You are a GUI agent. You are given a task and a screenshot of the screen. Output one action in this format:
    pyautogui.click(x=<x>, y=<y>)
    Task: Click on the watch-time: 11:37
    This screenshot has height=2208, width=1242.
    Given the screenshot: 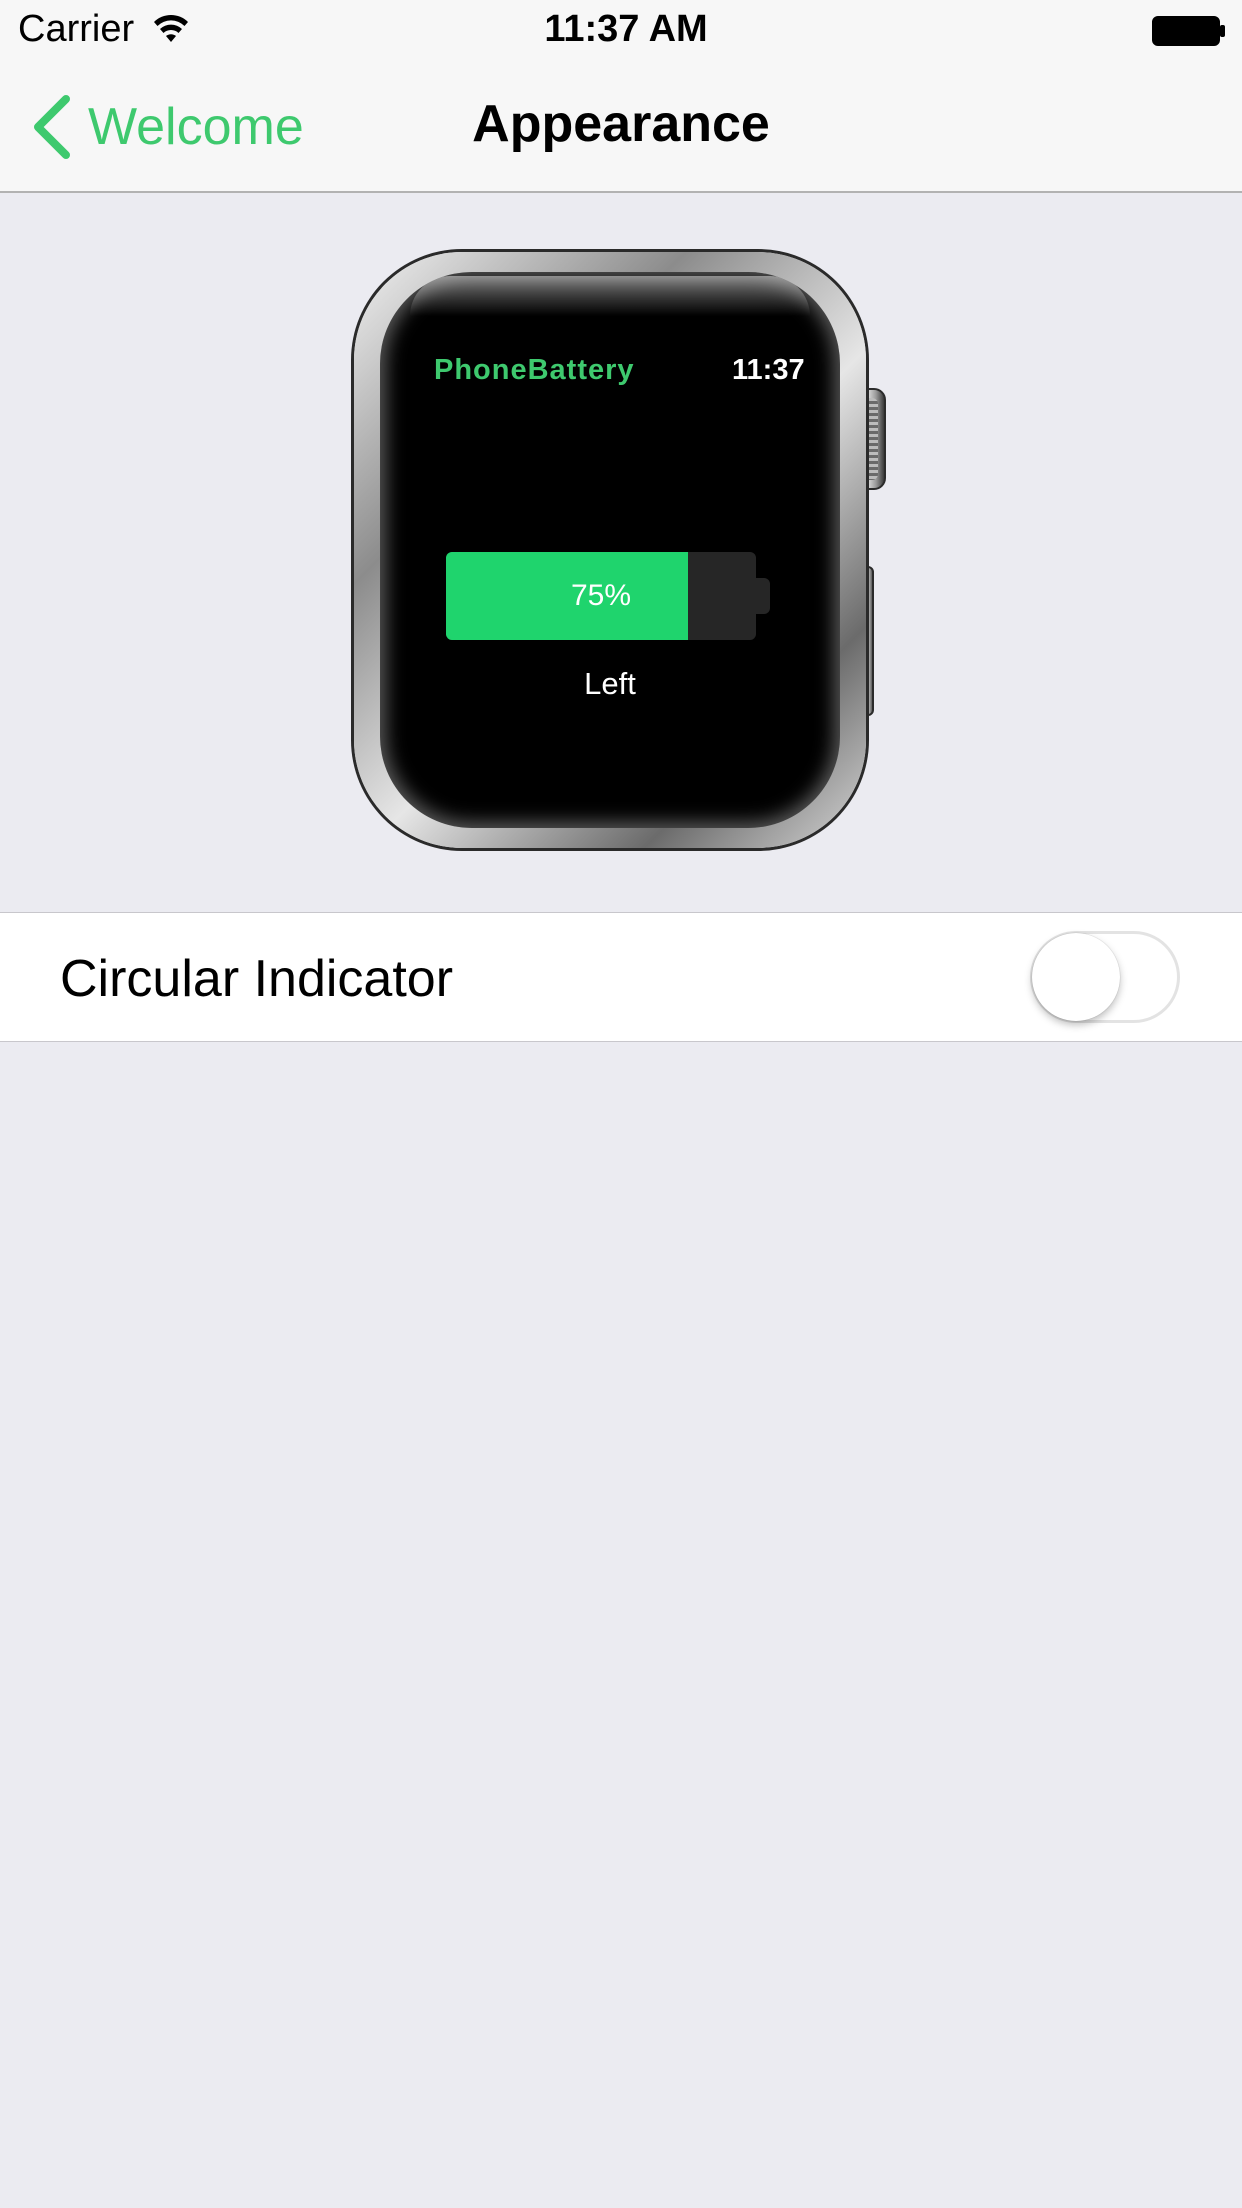 What is the action you would take?
    pyautogui.click(x=768, y=370)
    